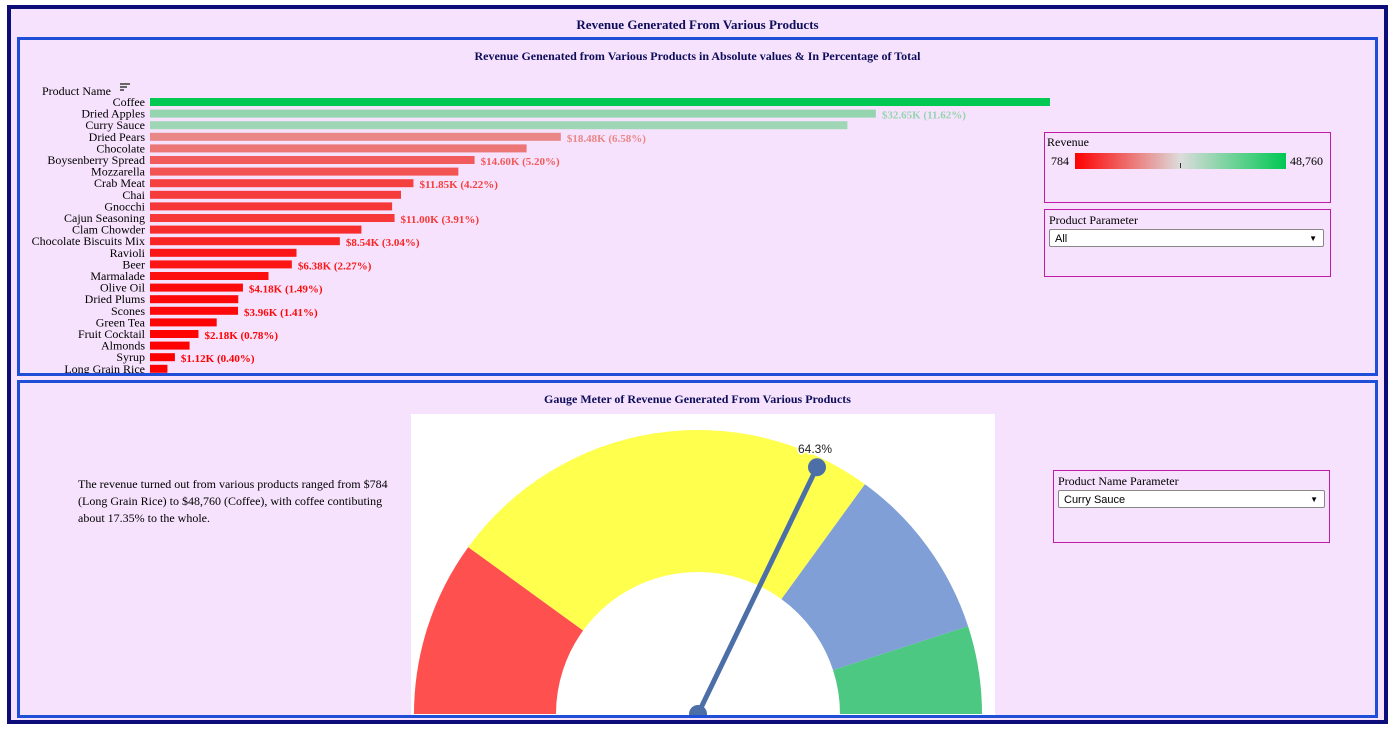 Image resolution: width=1394 pixels, height=731 pixels. What do you see at coordinates (1191, 499) in the screenshot?
I see `product-name-parameter-select: Curry Sauce ▼` at bounding box center [1191, 499].